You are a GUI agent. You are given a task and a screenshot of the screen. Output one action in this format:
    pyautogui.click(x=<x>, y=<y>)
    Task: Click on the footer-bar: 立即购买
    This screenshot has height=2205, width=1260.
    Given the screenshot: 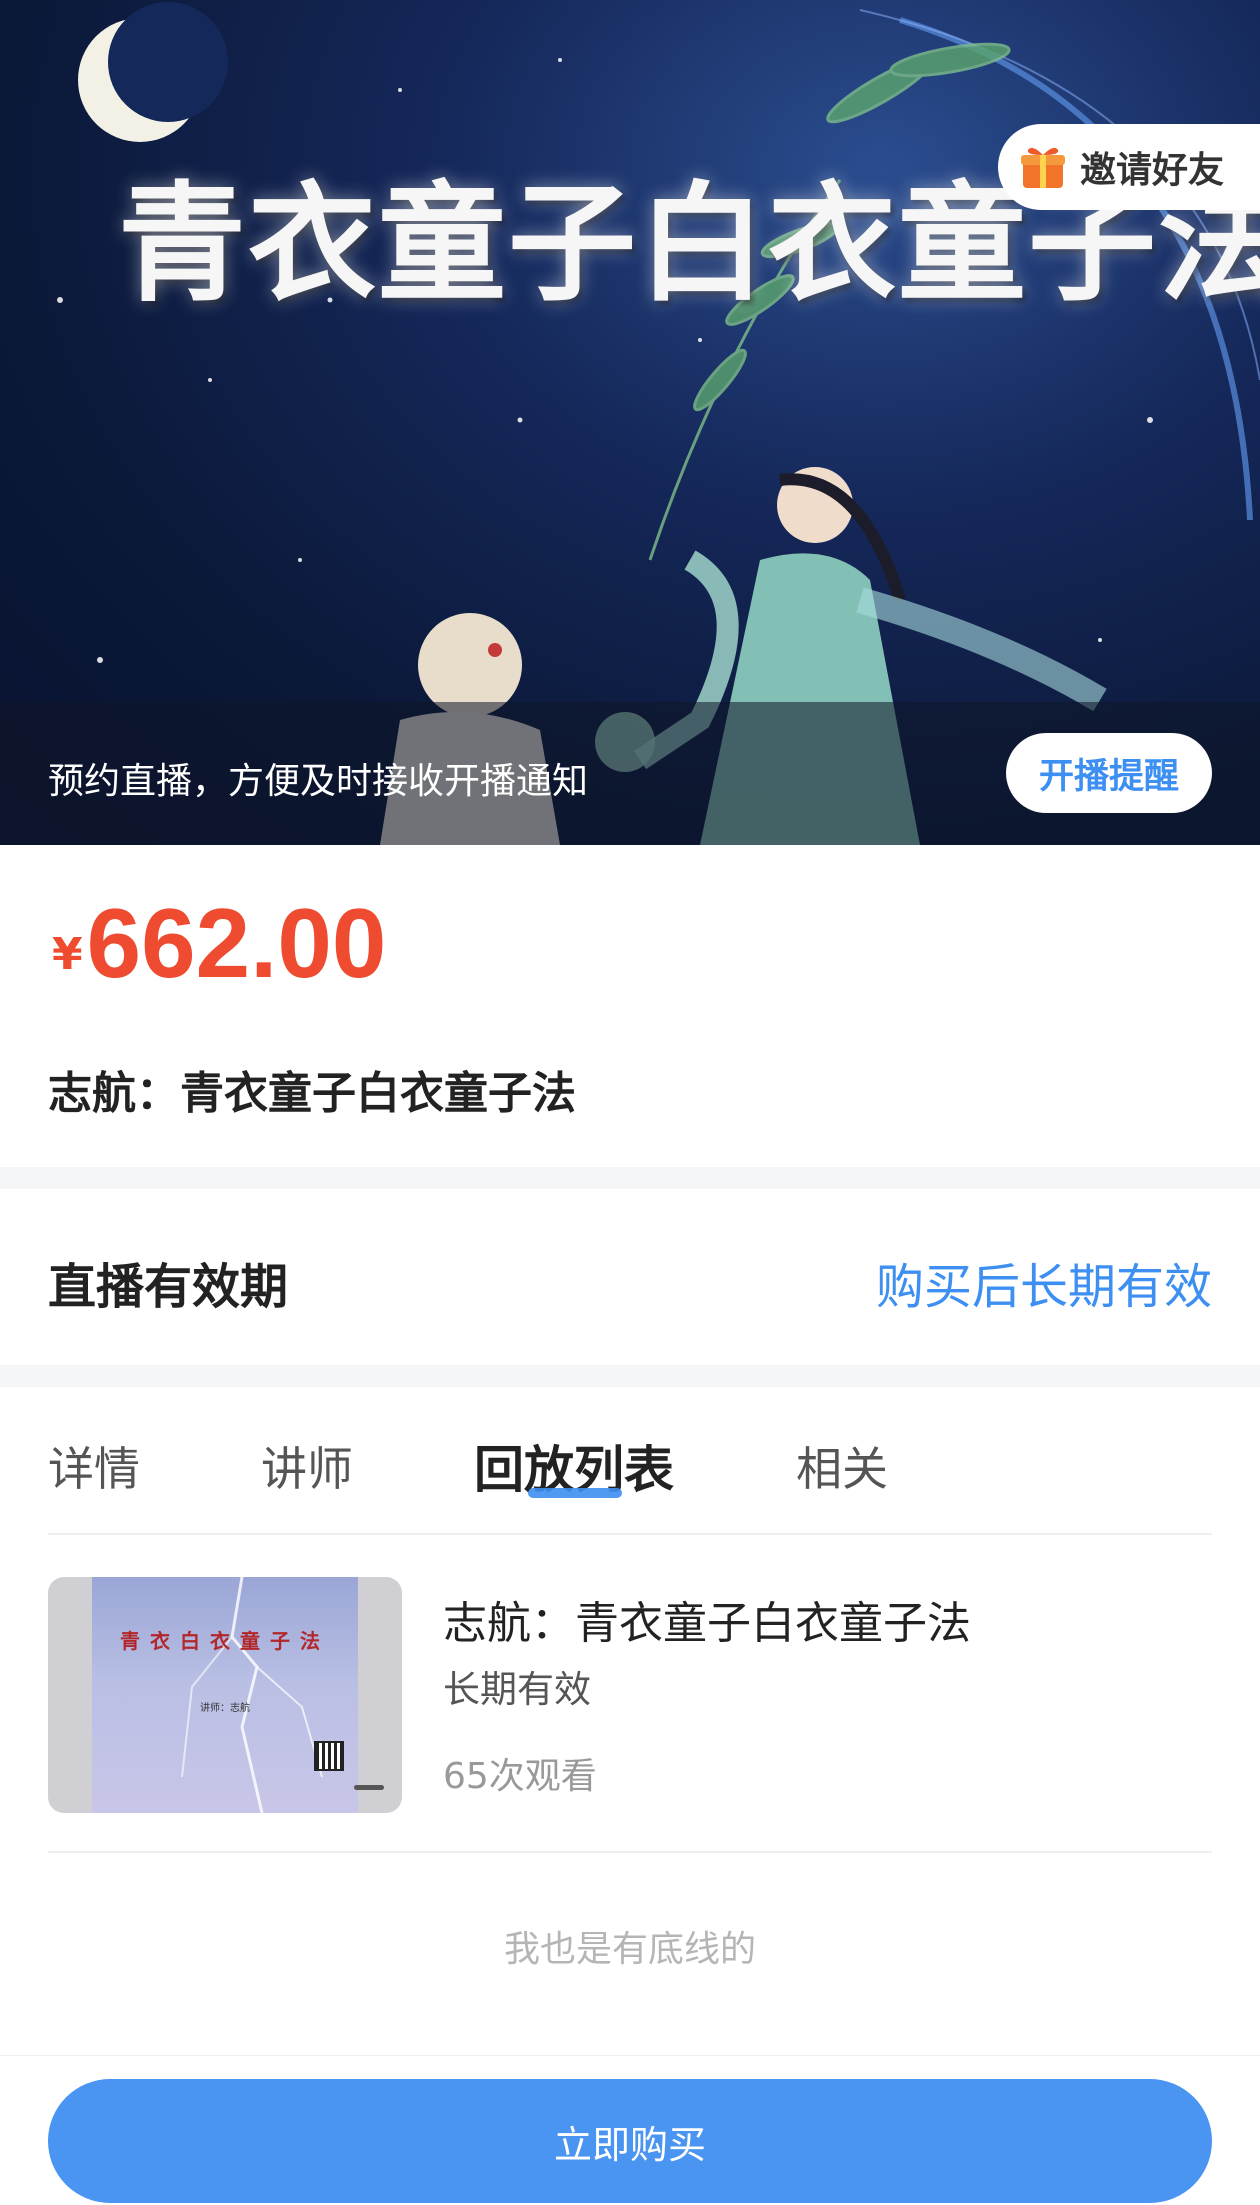 What is the action you would take?
    pyautogui.click(x=630, y=2130)
    